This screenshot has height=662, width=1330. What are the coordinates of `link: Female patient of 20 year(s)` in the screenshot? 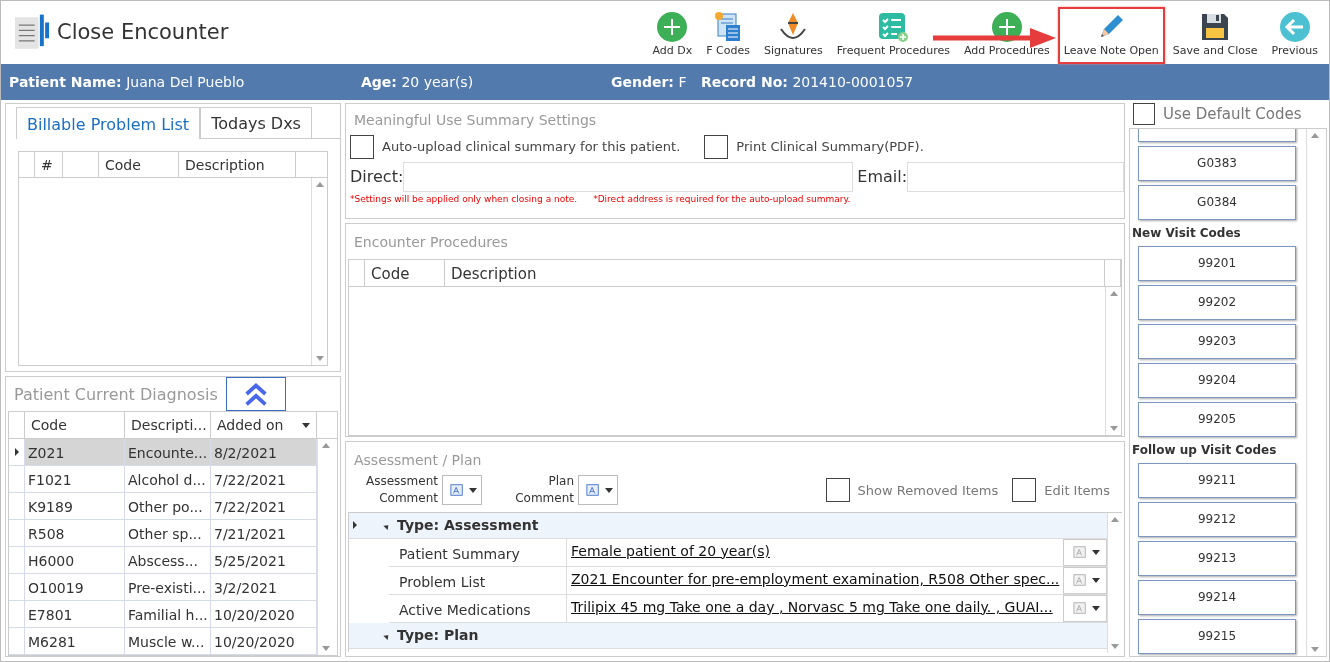 It's located at (815, 552).